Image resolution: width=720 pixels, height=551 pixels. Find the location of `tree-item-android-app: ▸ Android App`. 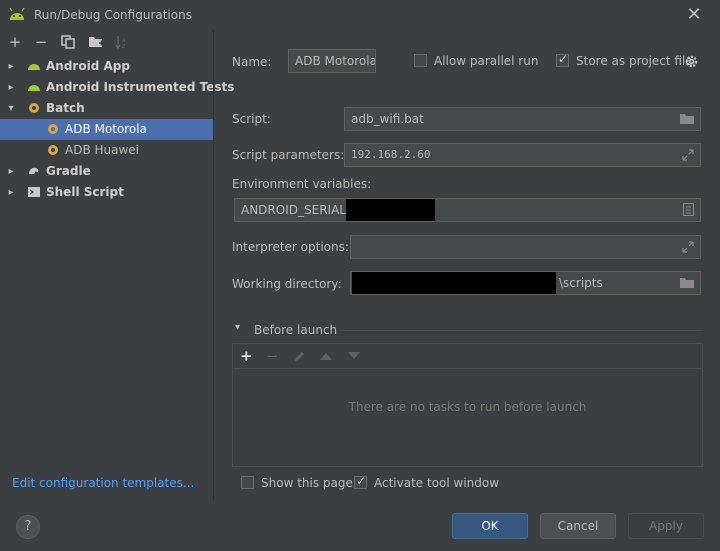

tree-item-android-app: ▸ Android App is located at coordinates (106, 66).